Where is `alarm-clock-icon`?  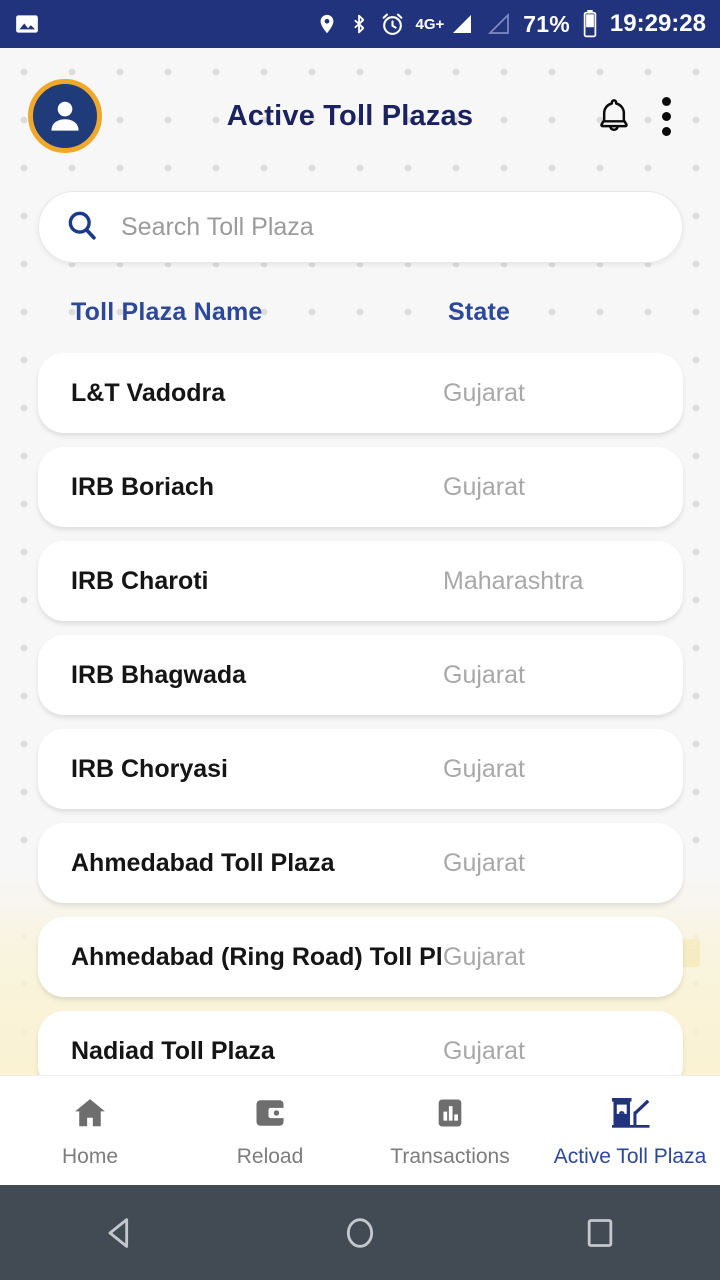
alarm-clock-icon is located at coordinates (392, 24).